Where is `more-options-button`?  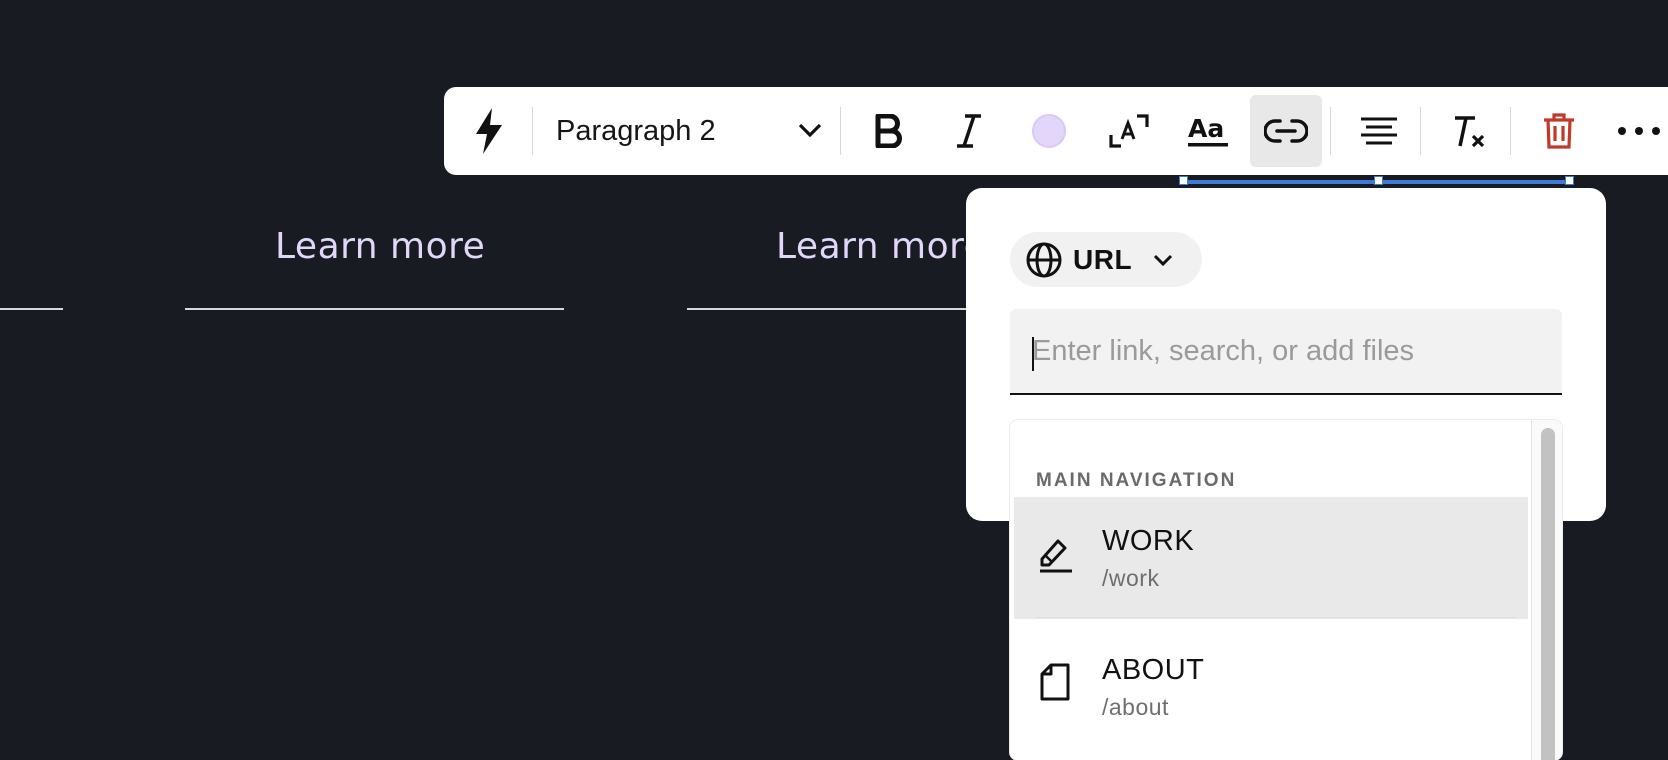 more-options-button is located at coordinates (1636, 131).